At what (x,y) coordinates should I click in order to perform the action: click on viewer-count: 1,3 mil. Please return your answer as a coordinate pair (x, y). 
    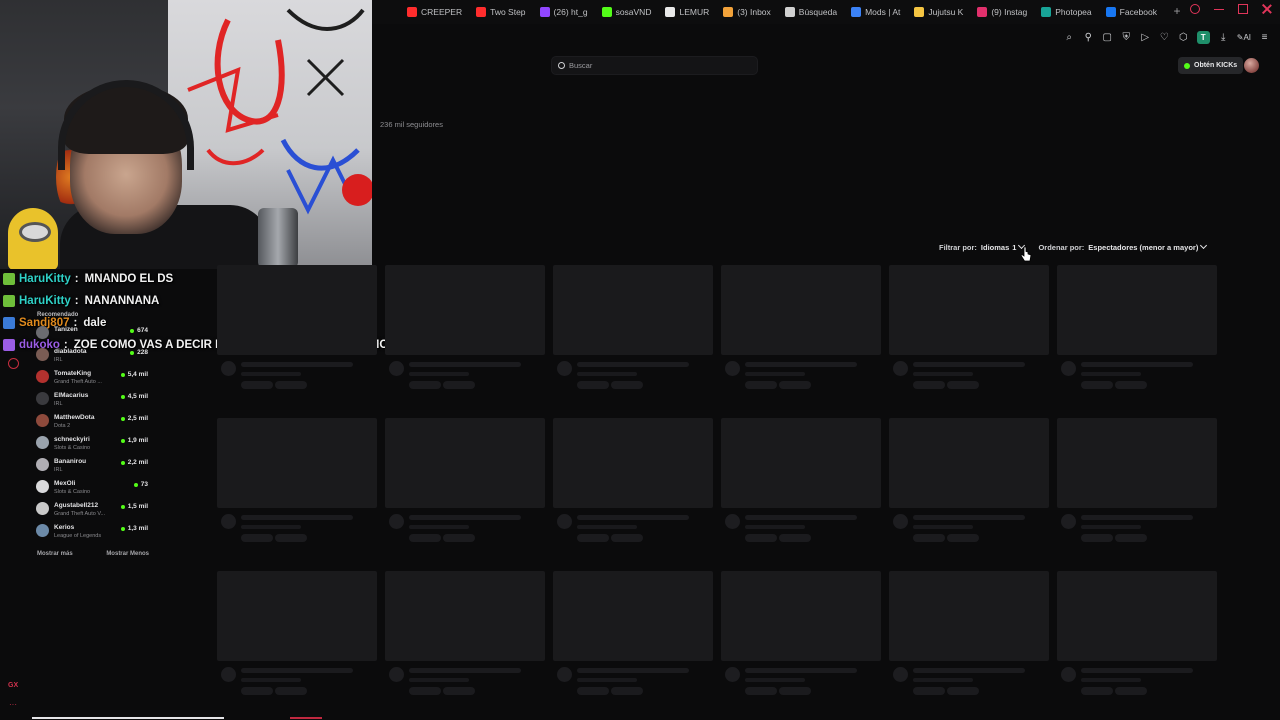
    Looking at the image, I should click on (134, 528).